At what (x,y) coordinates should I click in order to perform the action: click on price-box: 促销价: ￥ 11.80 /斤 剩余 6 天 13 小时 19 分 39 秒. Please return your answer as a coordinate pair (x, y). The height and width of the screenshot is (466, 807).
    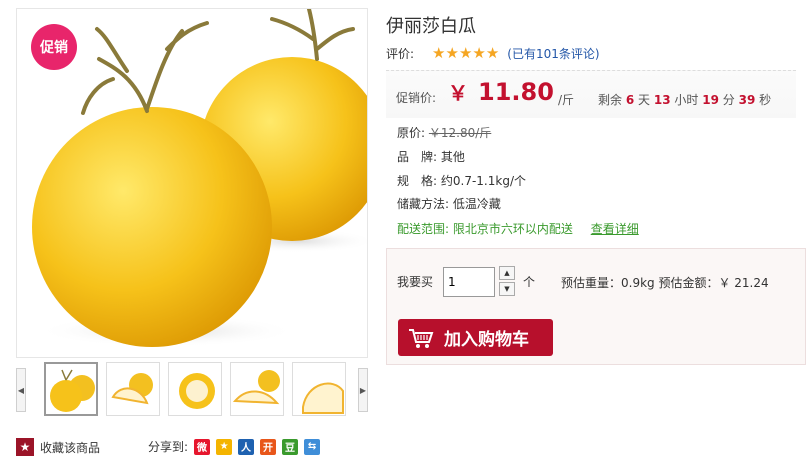
    Looking at the image, I should click on (591, 94).